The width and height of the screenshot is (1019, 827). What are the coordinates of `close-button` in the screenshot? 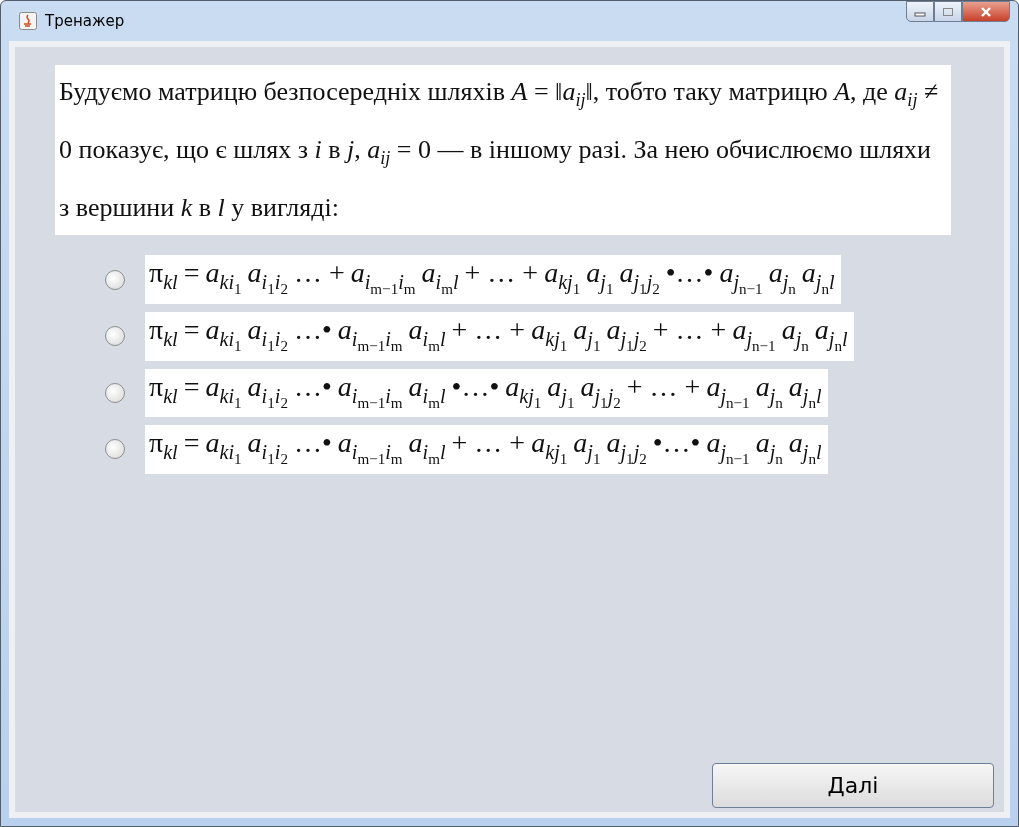 It's located at (986, 11).